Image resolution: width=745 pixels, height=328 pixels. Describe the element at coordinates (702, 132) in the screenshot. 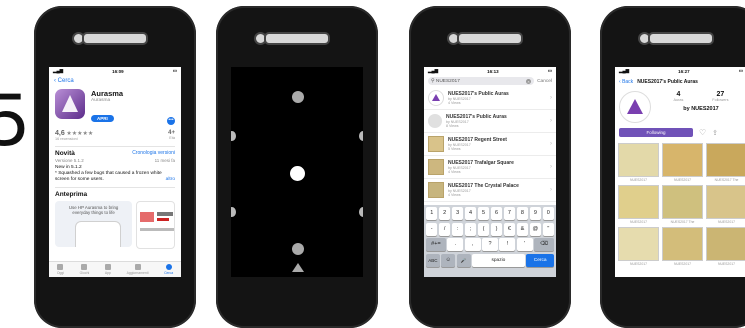

I see `heart-icon: ♡` at that location.